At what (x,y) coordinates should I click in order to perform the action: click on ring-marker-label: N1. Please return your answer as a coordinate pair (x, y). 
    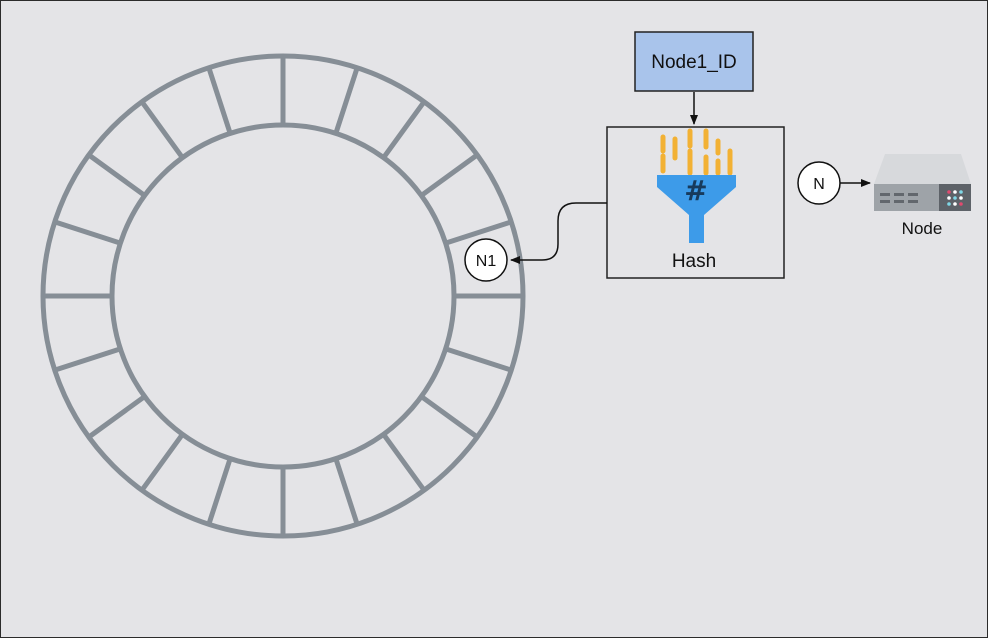
    Looking at the image, I should click on (486, 261).